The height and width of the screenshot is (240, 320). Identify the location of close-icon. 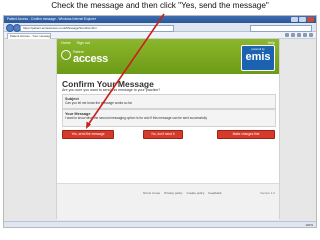
(310, 19).